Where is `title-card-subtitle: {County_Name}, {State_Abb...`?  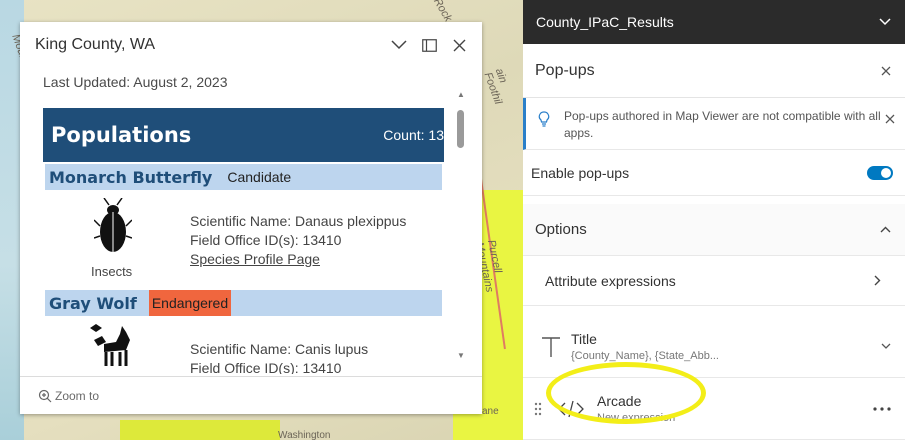
title-card-subtitle: {County_Name}, {State_Abb... is located at coordinates (645, 356).